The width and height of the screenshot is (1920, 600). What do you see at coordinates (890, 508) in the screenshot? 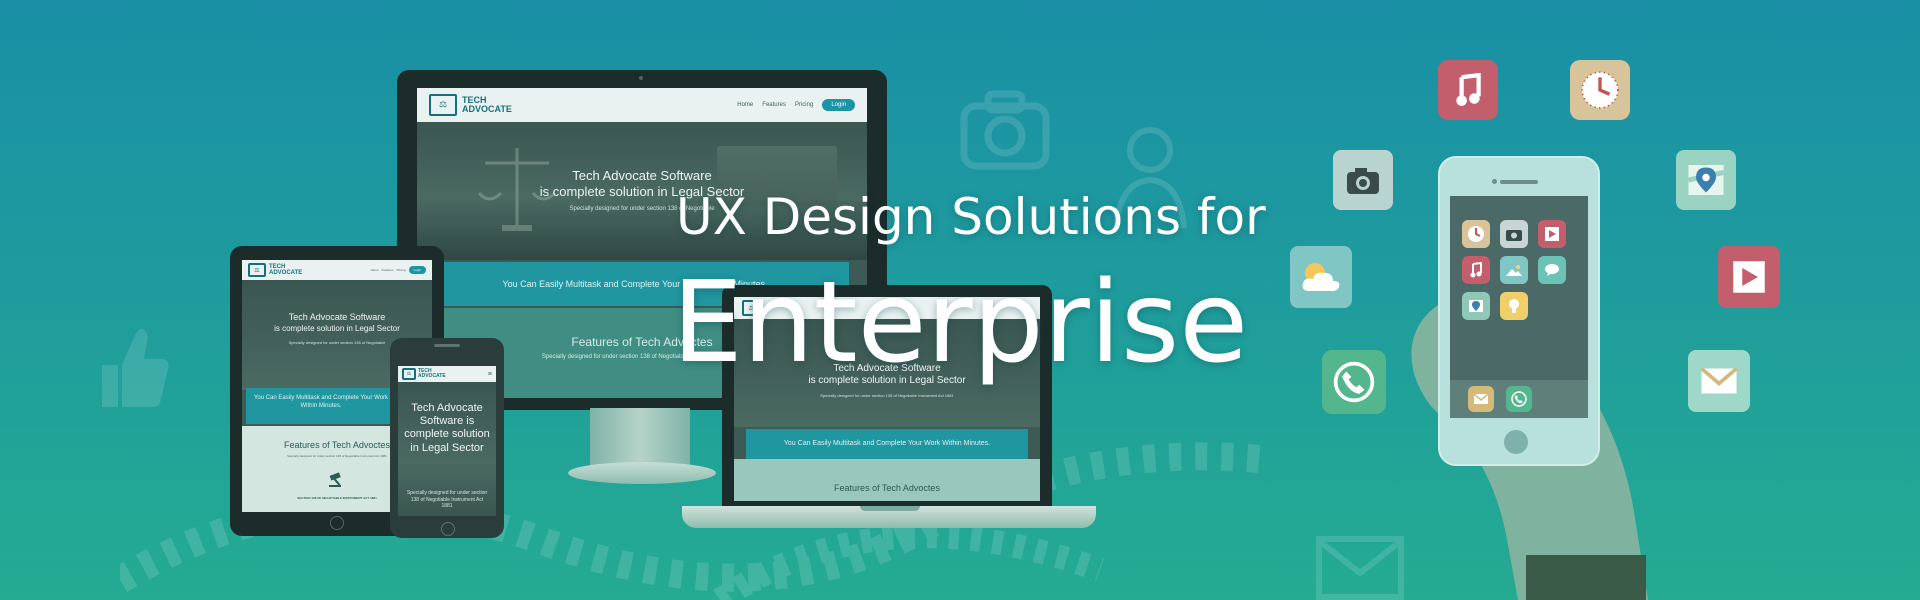
I see `laptop-notch` at bounding box center [890, 508].